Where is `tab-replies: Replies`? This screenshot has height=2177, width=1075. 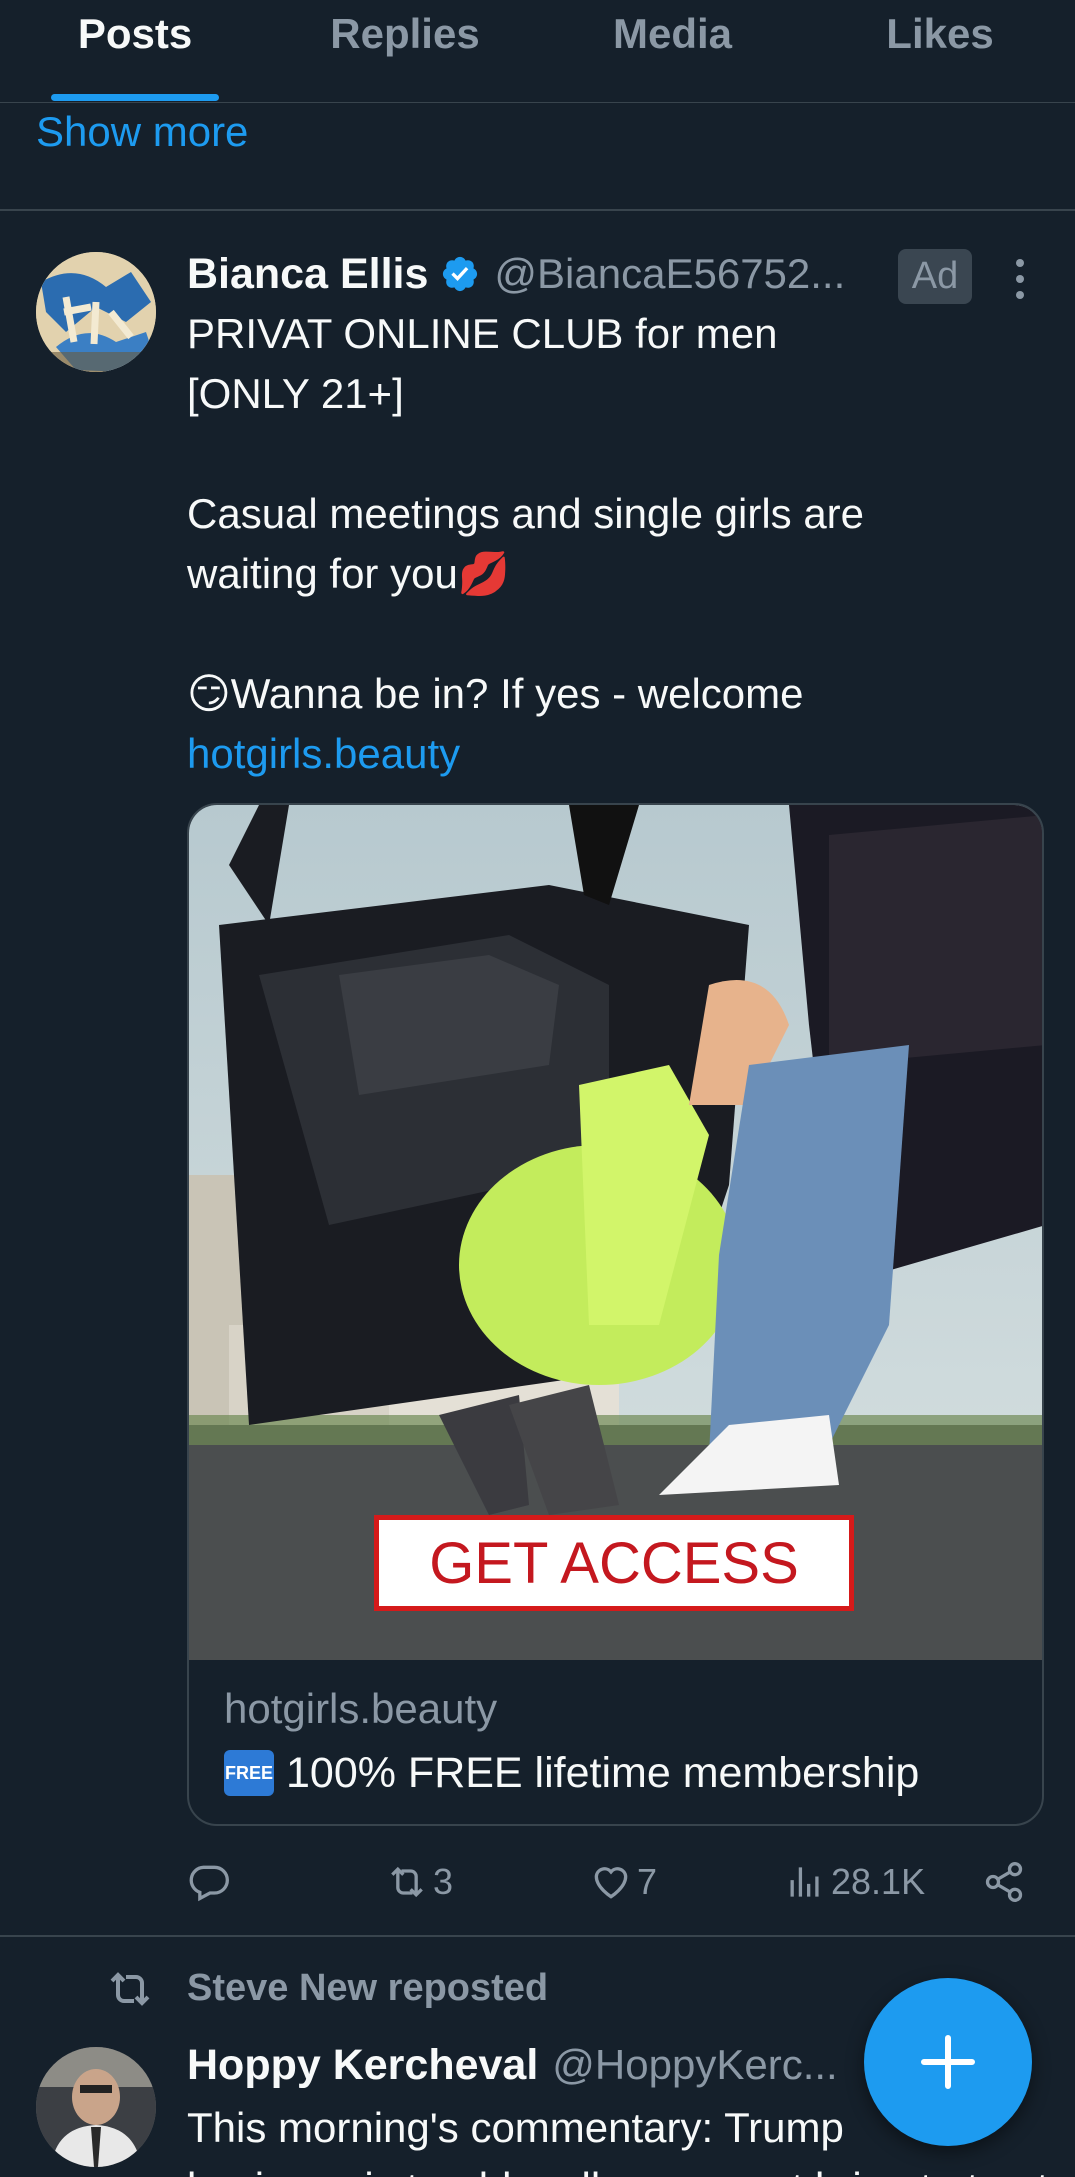
tab-replies: Replies is located at coordinates (405, 51).